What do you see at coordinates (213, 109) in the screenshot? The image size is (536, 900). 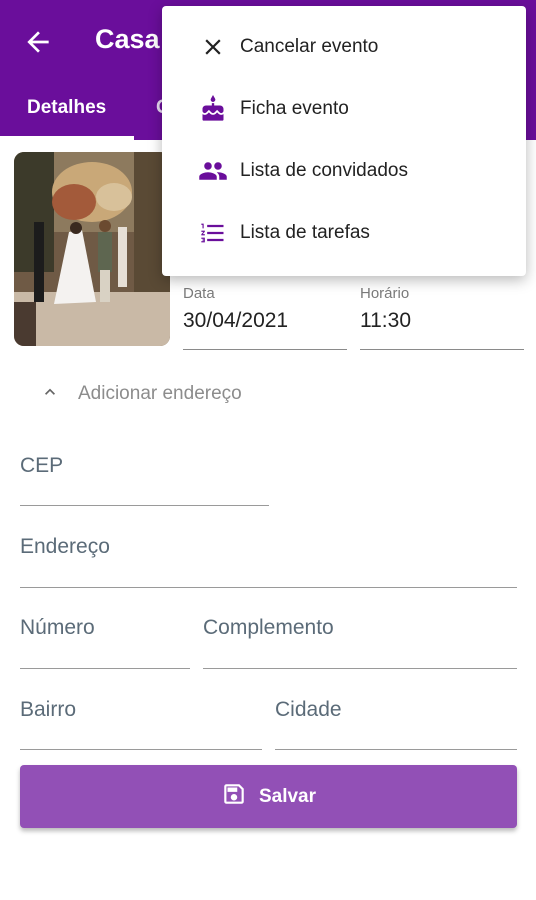 I see `cake-icon` at bounding box center [213, 109].